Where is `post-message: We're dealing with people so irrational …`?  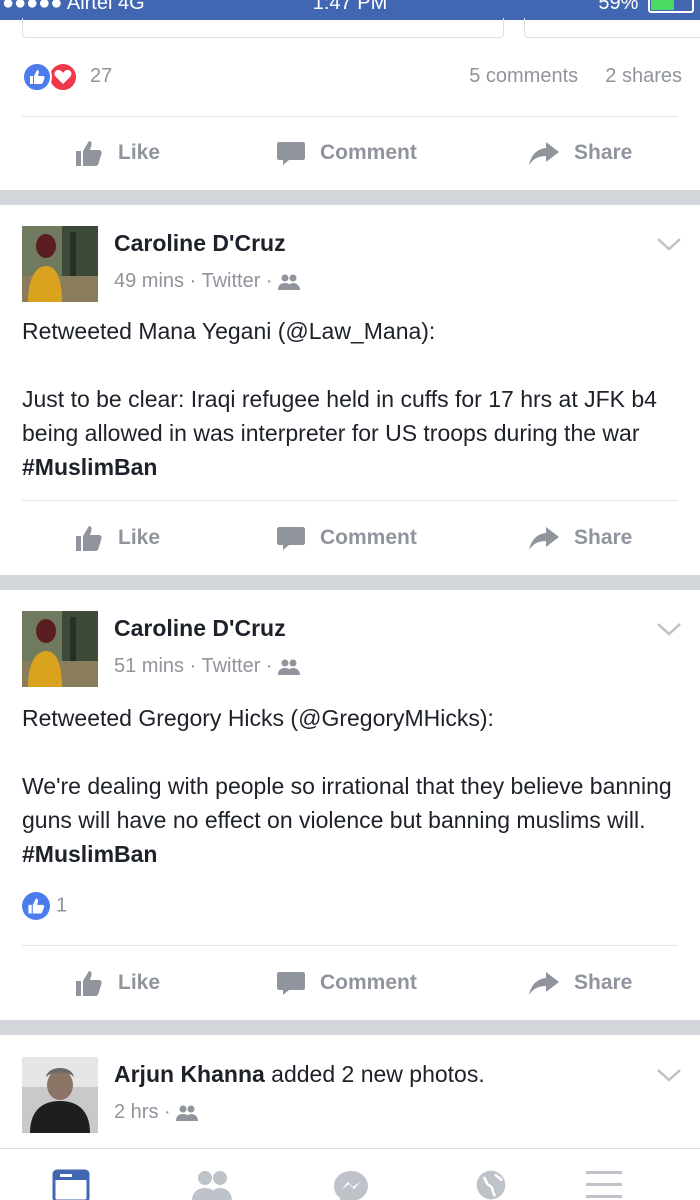
post-message: We're dealing with people so irrational … is located at coordinates (347, 820).